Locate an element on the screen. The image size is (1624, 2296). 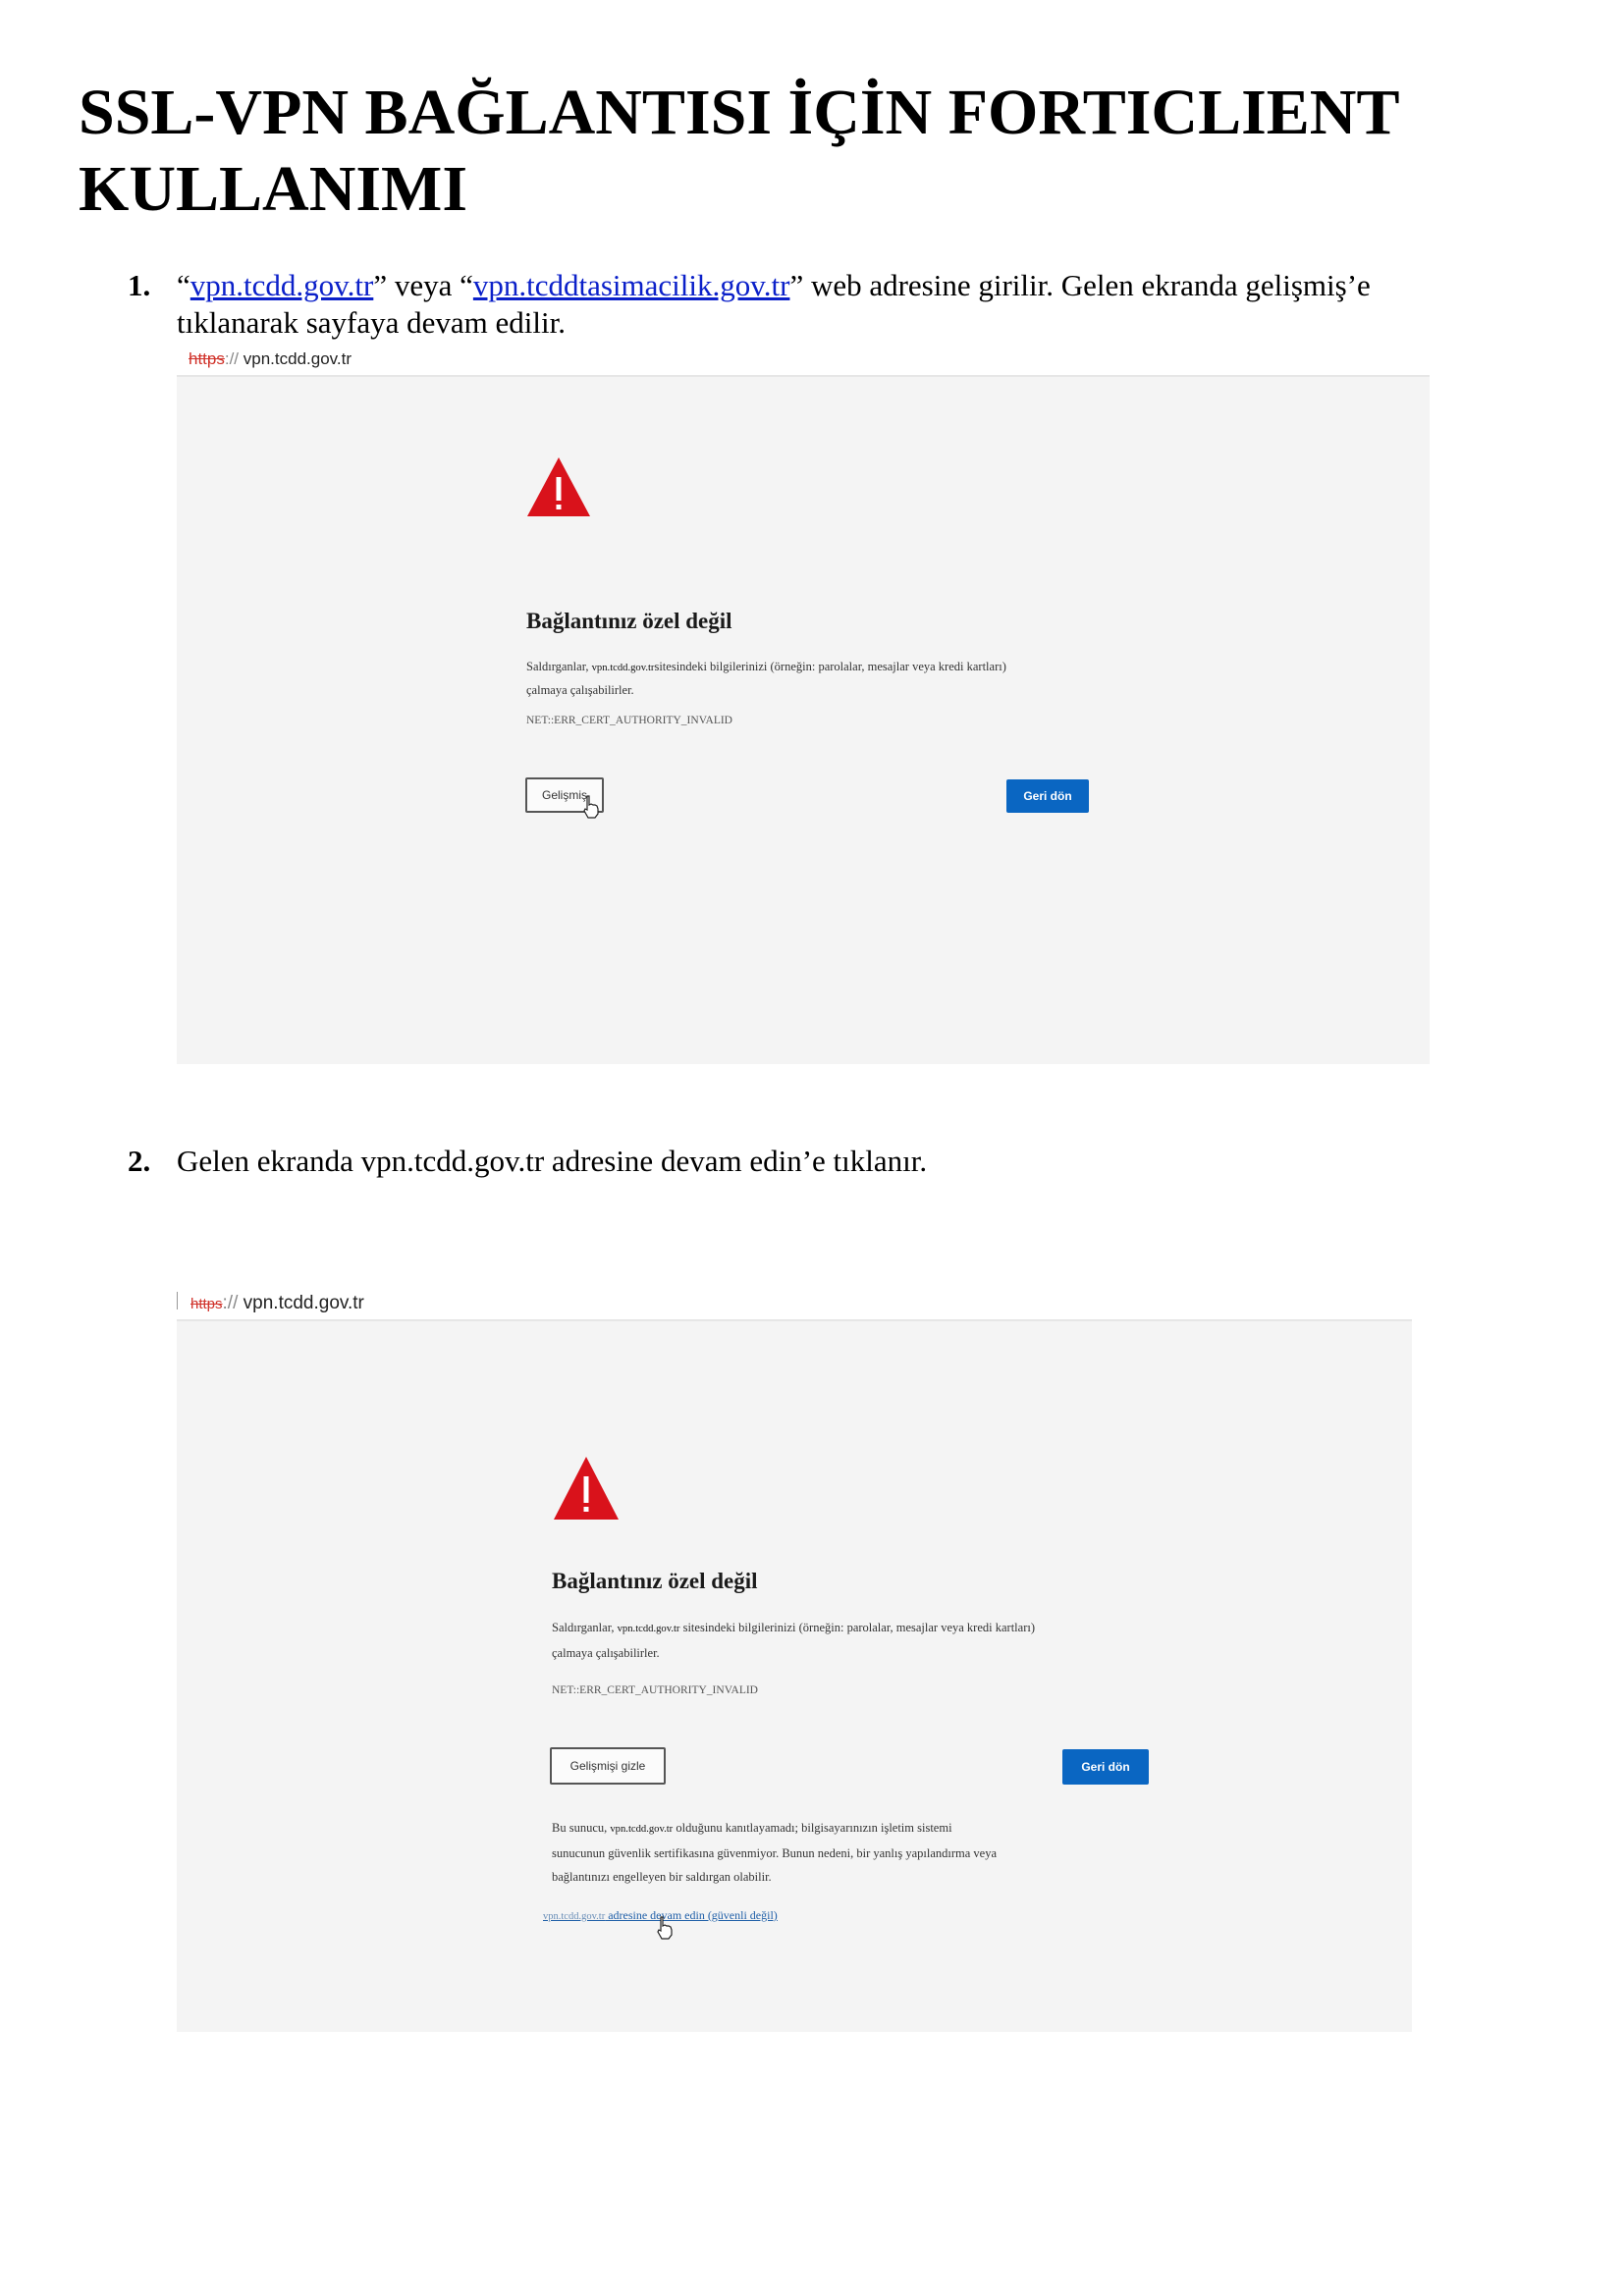
link-vpn-tcddtasimacilik: vpn.tcddtasimacilik.gov.tr is located at coordinates (631, 285).